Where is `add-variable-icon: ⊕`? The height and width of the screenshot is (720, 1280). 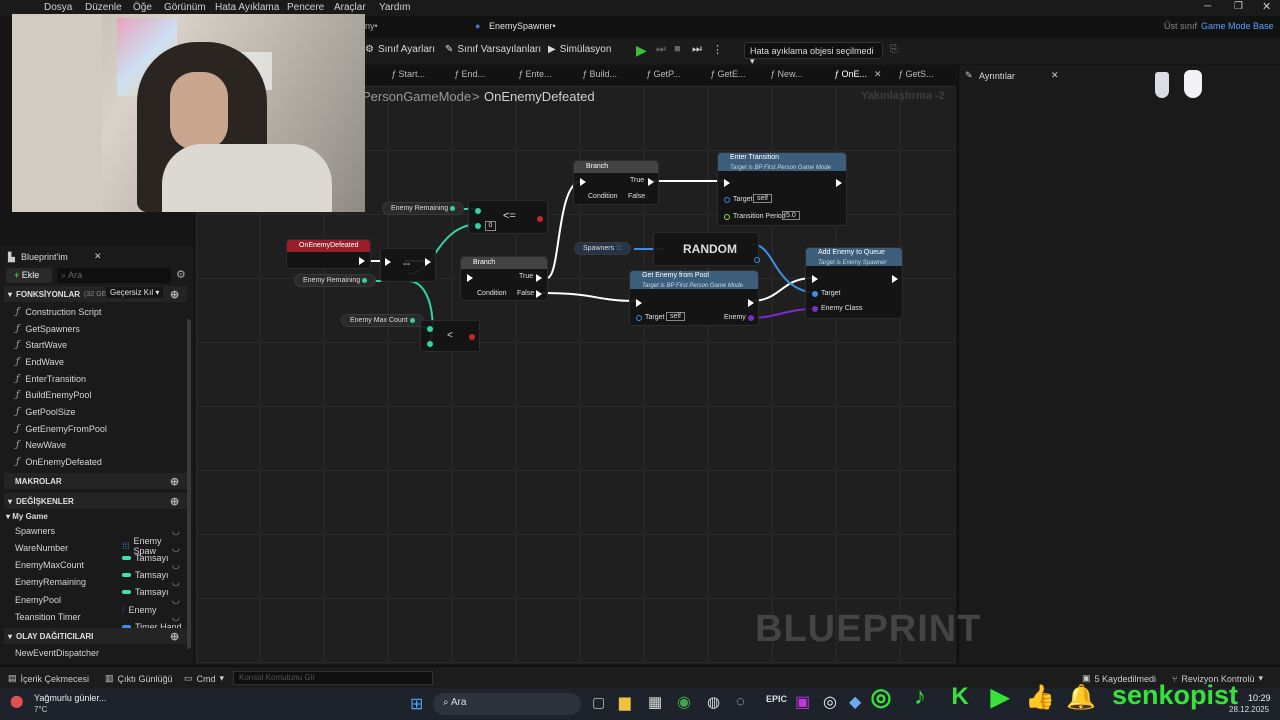
add-variable-icon: ⊕ is located at coordinates (174, 501).